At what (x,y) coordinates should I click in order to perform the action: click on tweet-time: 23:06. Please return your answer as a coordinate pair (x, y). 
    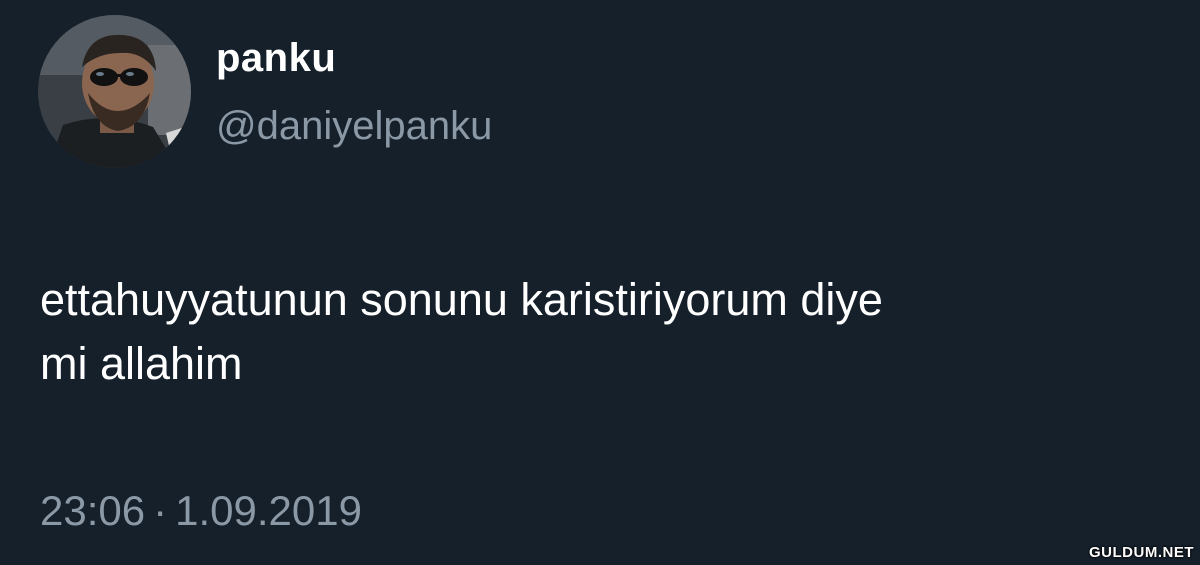
    Looking at the image, I should click on (93, 510).